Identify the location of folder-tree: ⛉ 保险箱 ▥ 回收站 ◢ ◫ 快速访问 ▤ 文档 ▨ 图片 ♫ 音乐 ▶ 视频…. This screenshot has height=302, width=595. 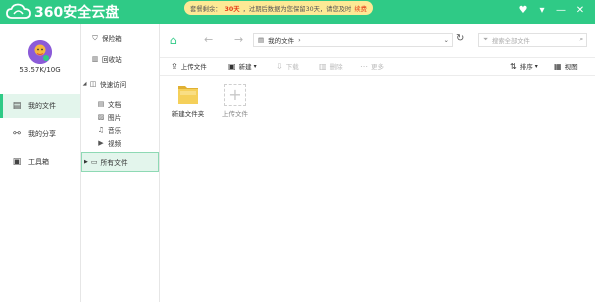
(120, 163).